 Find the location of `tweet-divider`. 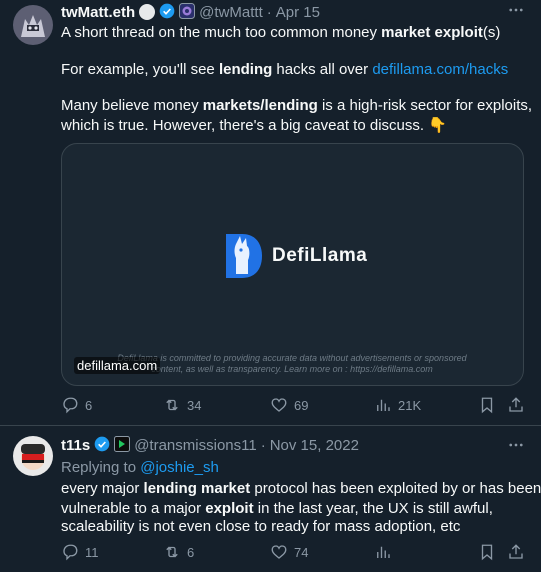

tweet-divider is located at coordinates (270, 425).